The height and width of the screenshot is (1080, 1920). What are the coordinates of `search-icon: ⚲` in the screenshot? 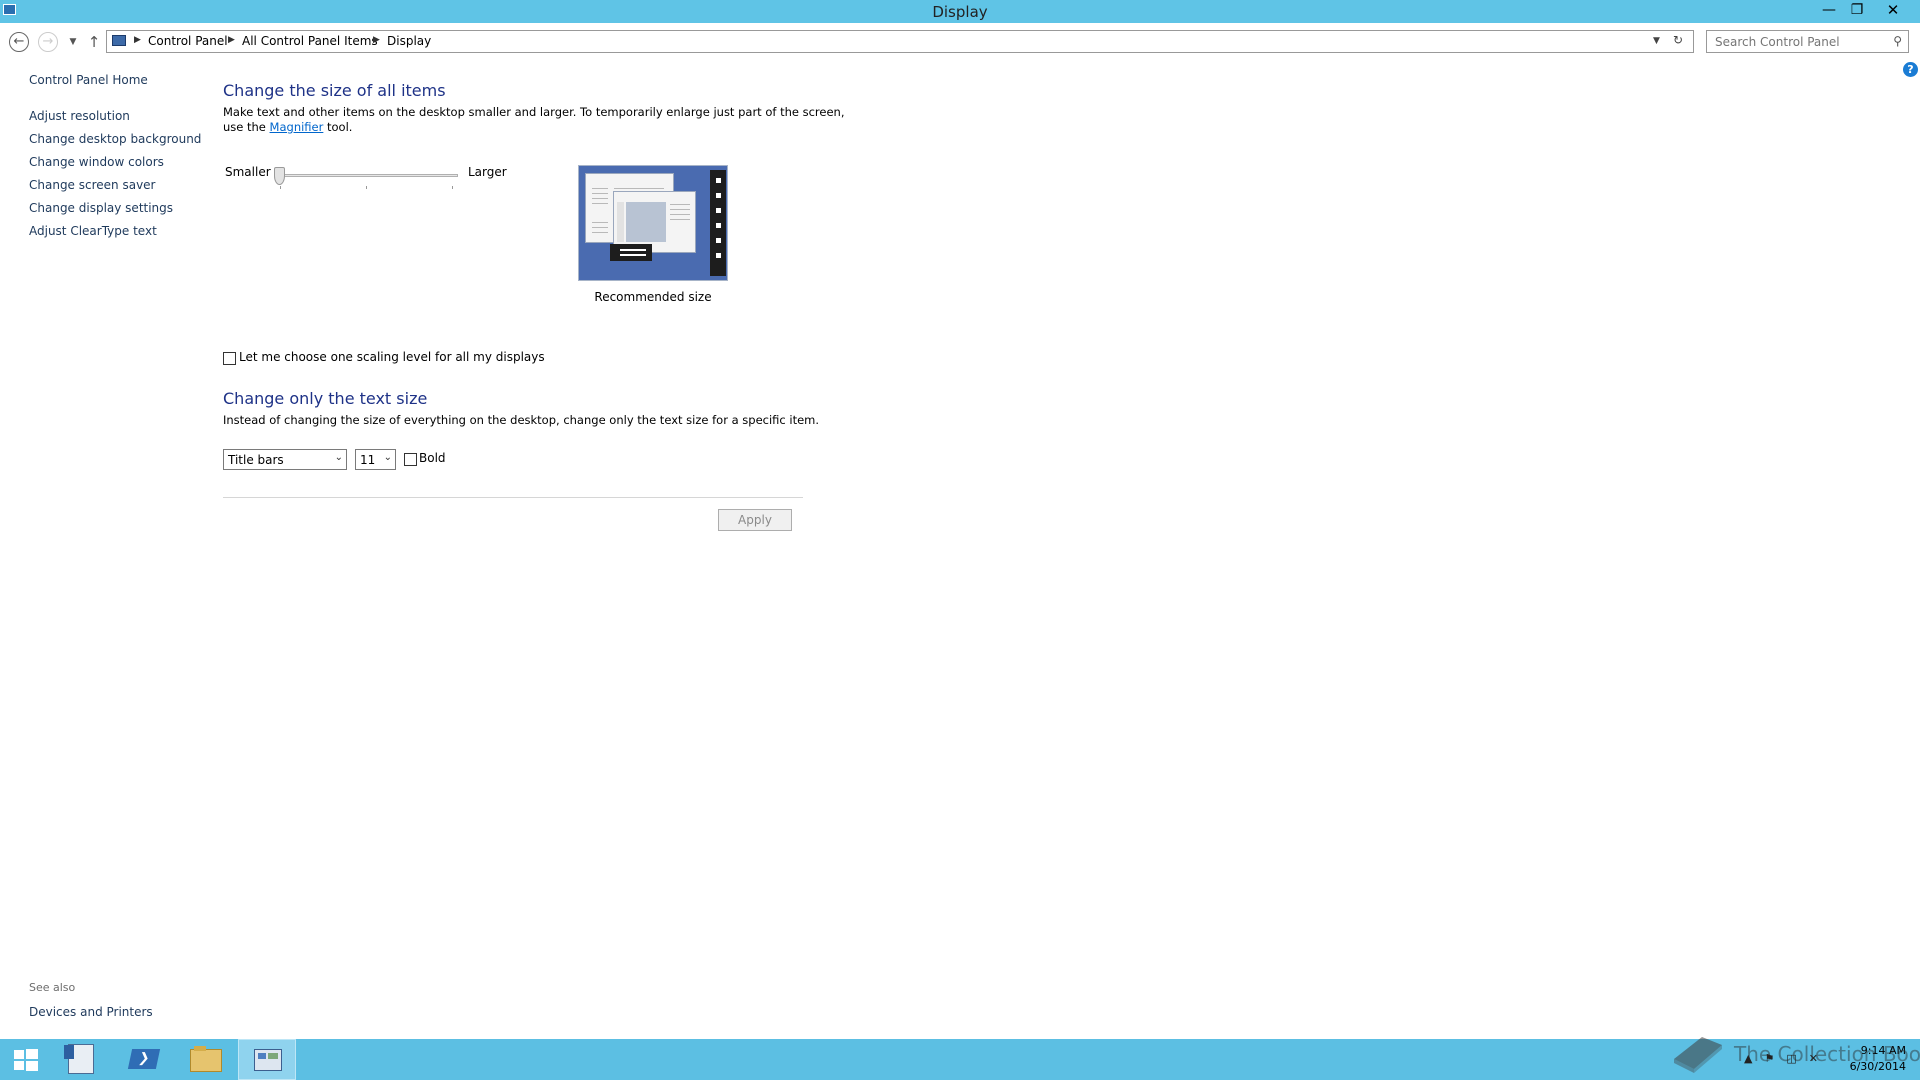 It's located at (1897, 41).